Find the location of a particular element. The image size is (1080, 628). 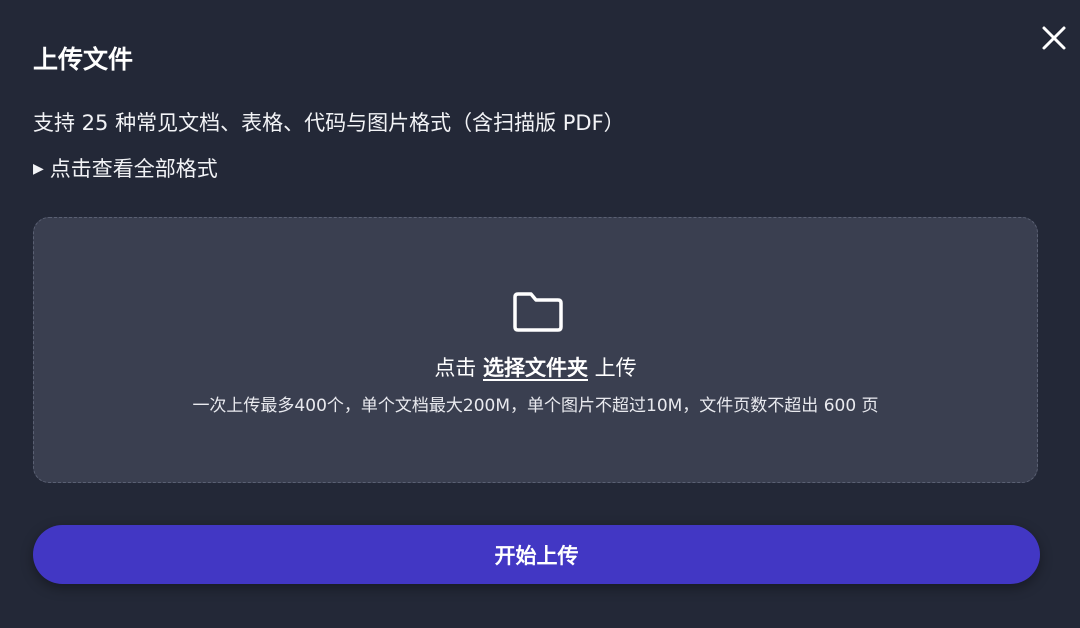

supported-formats-text: 支持 25 种常见文档、表格、代码与图片格式（含扫描版 PDF） is located at coordinates (329, 123).